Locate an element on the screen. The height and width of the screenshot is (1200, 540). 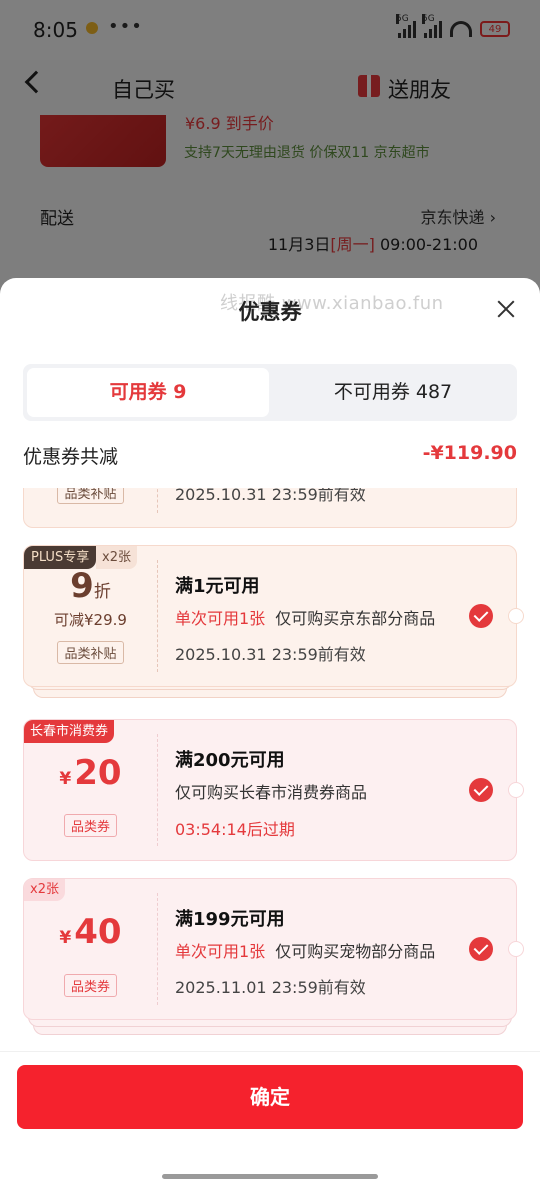
coupon-title: 满1元可用 is located at coordinates (217, 586).